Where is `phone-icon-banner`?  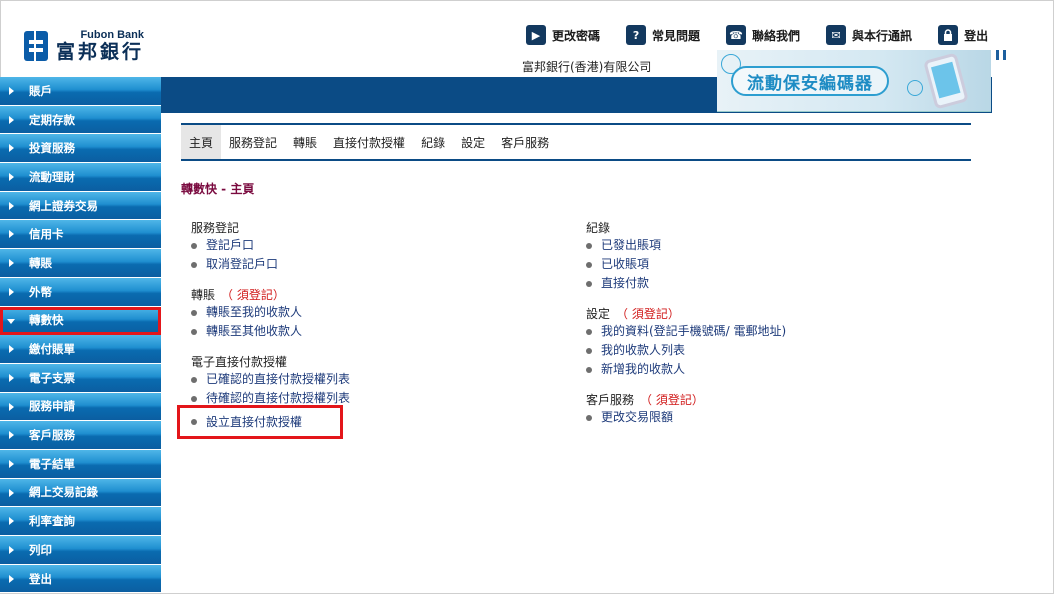 phone-icon-banner is located at coordinates (946, 81).